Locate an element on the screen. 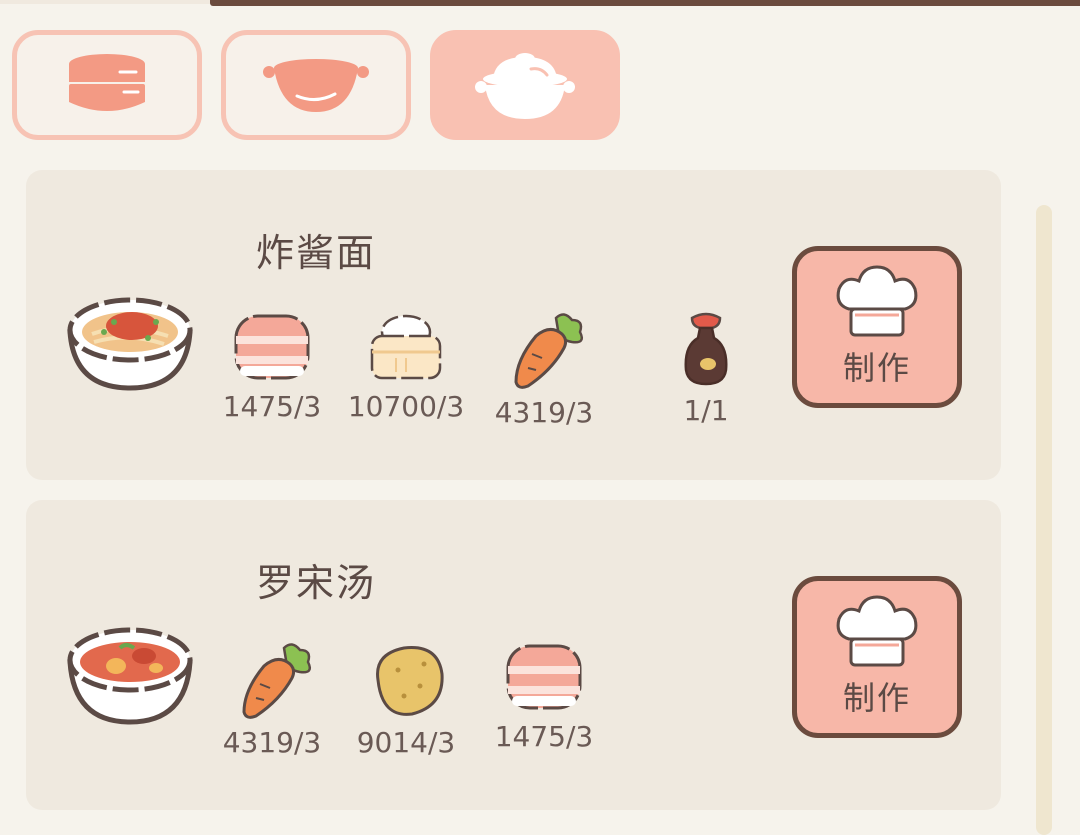 This screenshot has width=1080, height=835. tab-clay-pot is located at coordinates (525, 85).